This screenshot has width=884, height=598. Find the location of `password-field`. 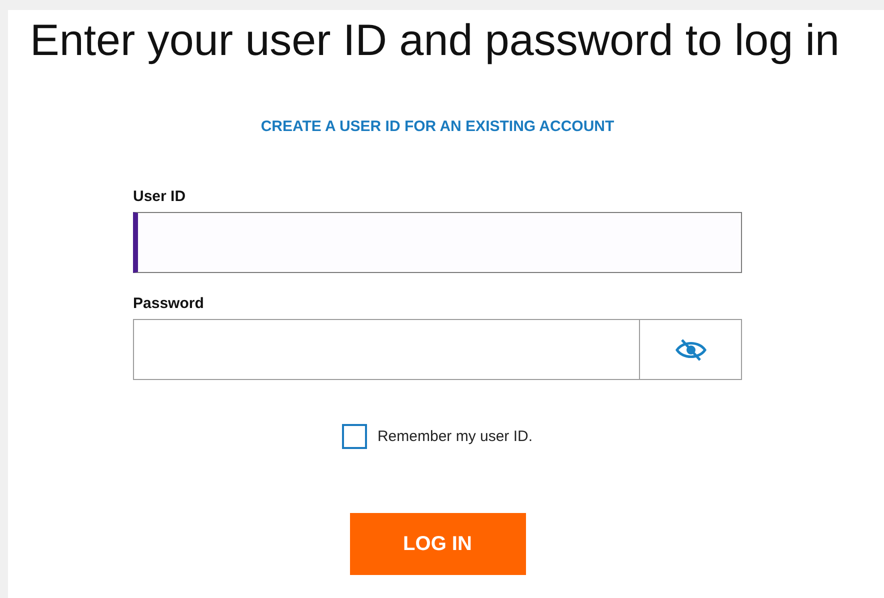

password-field is located at coordinates (386, 349).